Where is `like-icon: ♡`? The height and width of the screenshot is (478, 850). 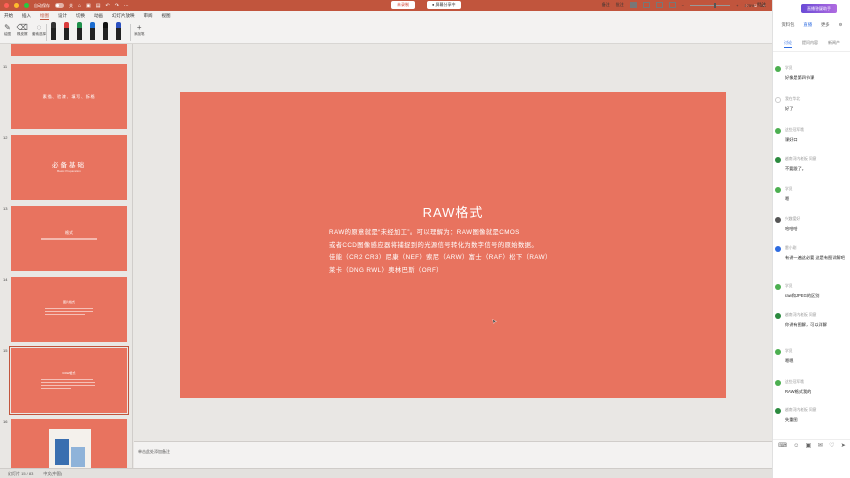 like-icon: ♡ is located at coordinates (831, 445).